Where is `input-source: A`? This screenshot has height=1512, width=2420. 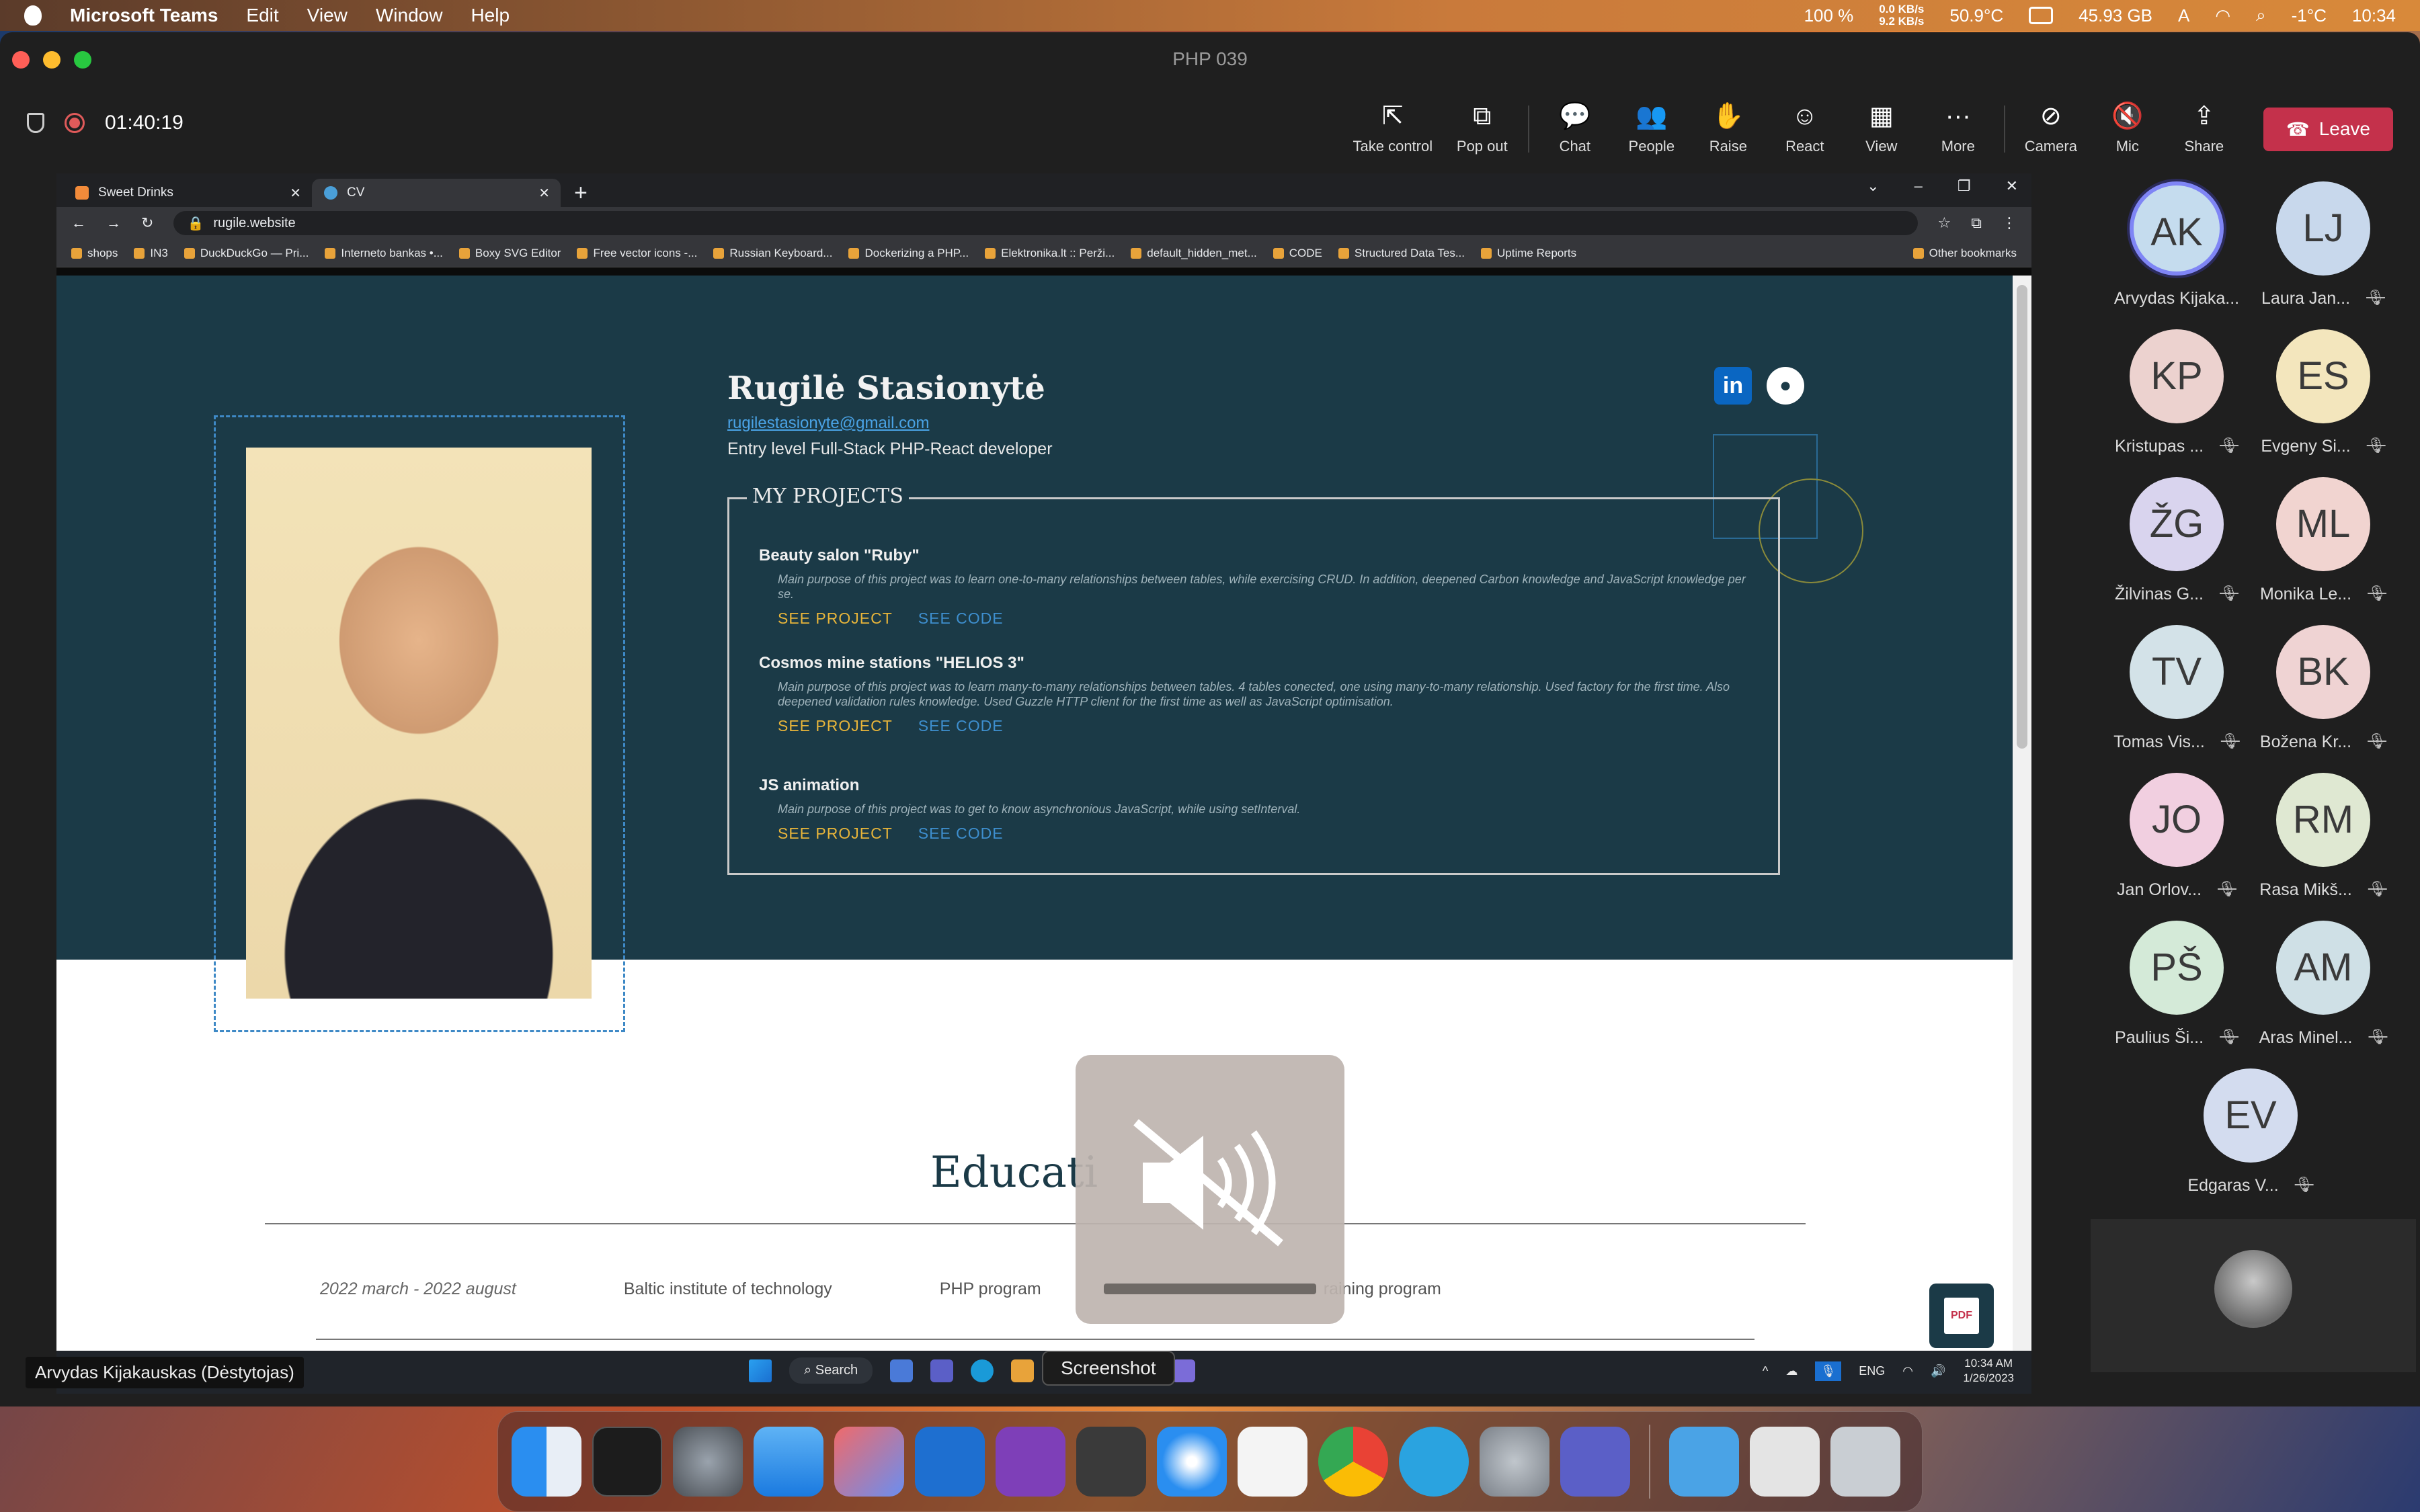
input-source: A is located at coordinates (2183, 15).